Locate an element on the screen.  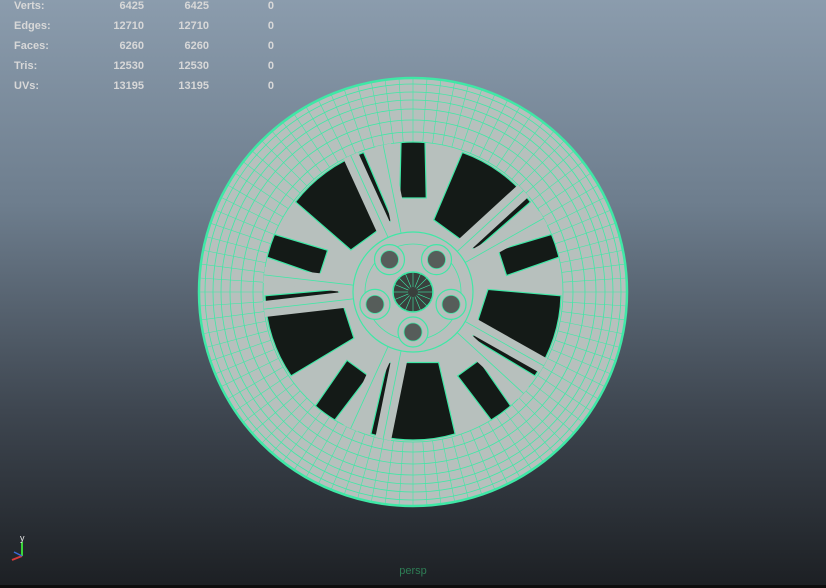
camera-label: persp is located at coordinates (413, 571).